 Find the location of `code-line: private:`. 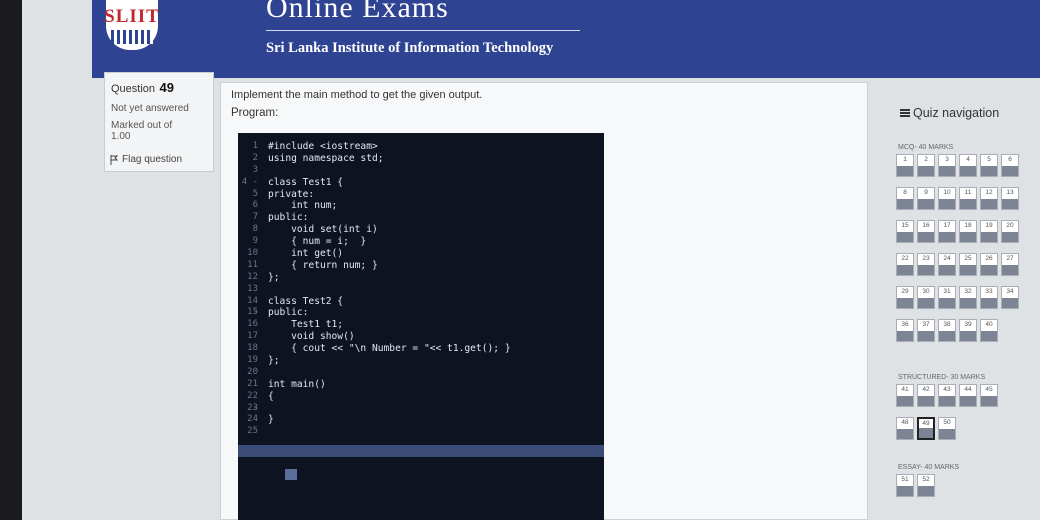

code-line: private: is located at coordinates (436, 195).